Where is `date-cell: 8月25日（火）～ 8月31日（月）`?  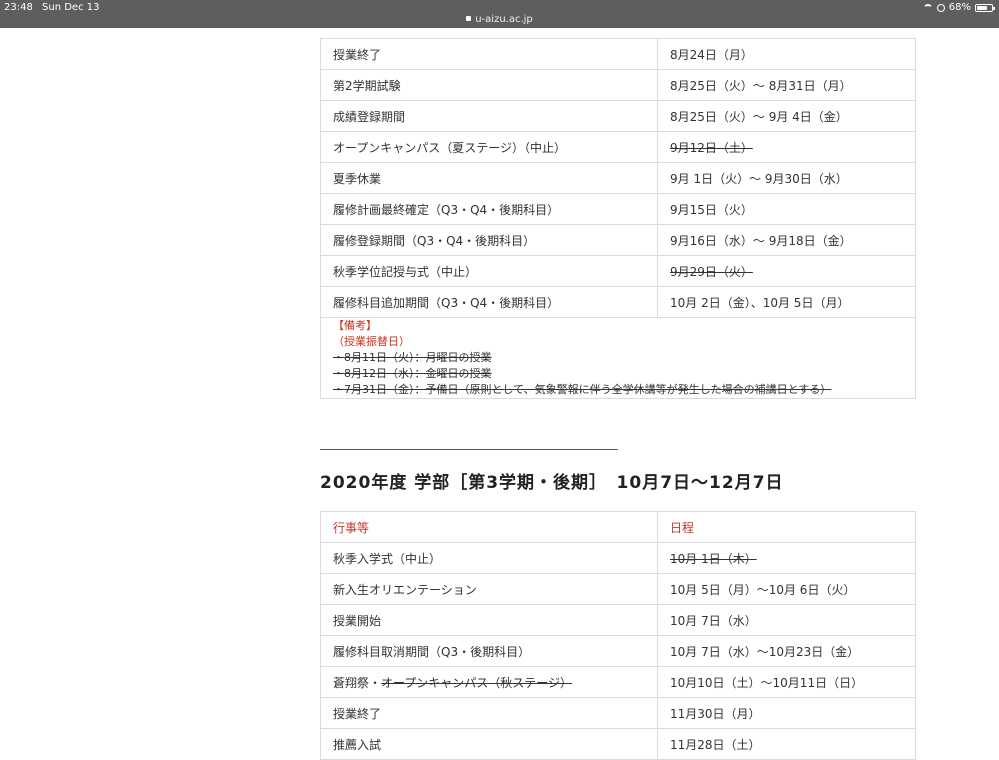 date-cell: 8月25日（火）～ 8月31日（月） is located at coordinates (786, 85).